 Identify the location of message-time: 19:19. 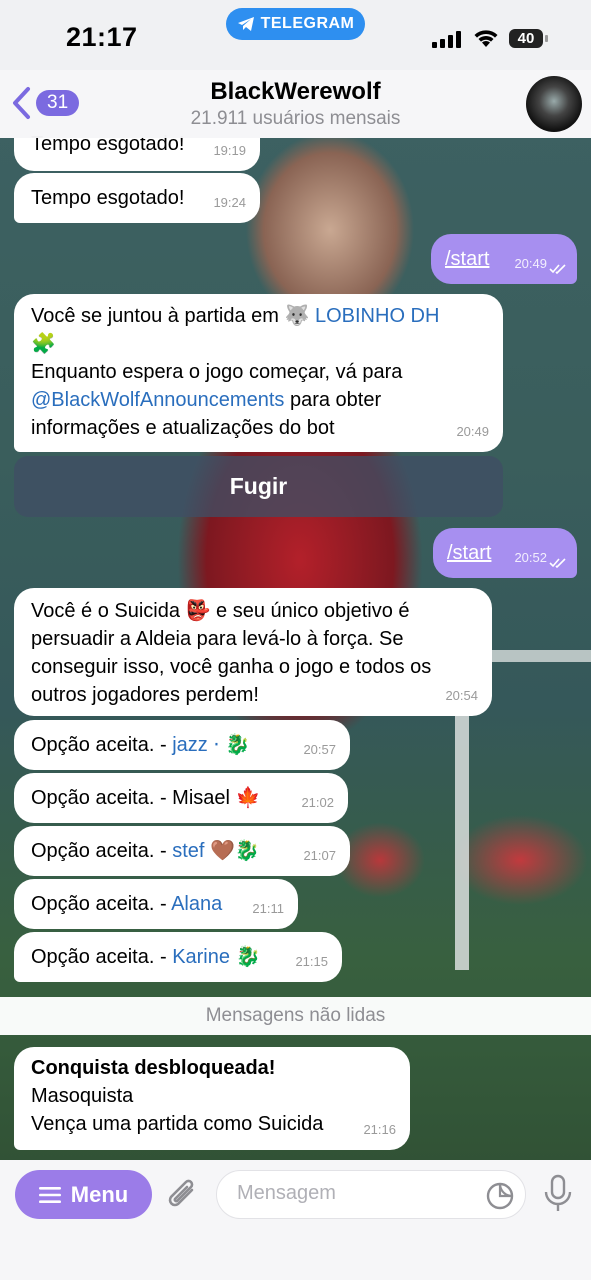
(229, 150).